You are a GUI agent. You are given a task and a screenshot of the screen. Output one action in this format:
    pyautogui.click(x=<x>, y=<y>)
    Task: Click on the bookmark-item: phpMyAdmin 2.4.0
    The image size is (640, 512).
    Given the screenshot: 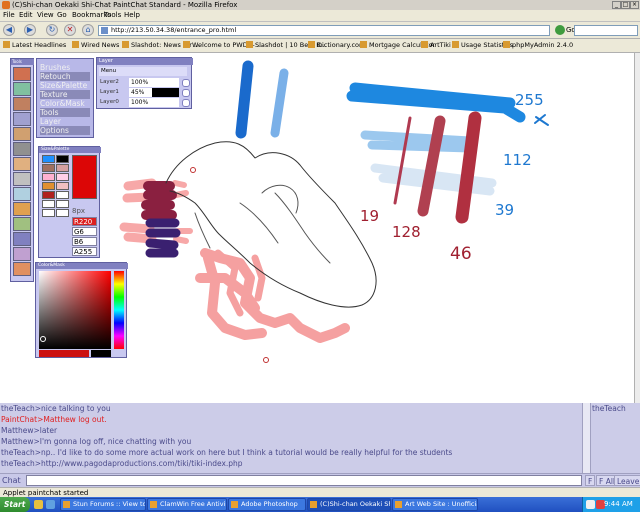 What is the action you would take?
    pyautogui.click(x=538, y=45)
    